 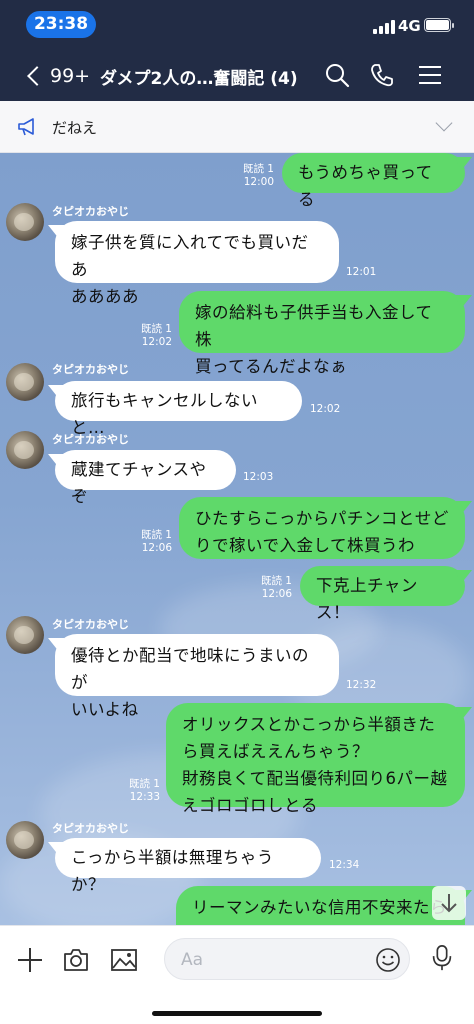 What do you see at coordinates (442, 958) in the screenshot?
I see `microphone-icon` at bounding box center [442, 958].